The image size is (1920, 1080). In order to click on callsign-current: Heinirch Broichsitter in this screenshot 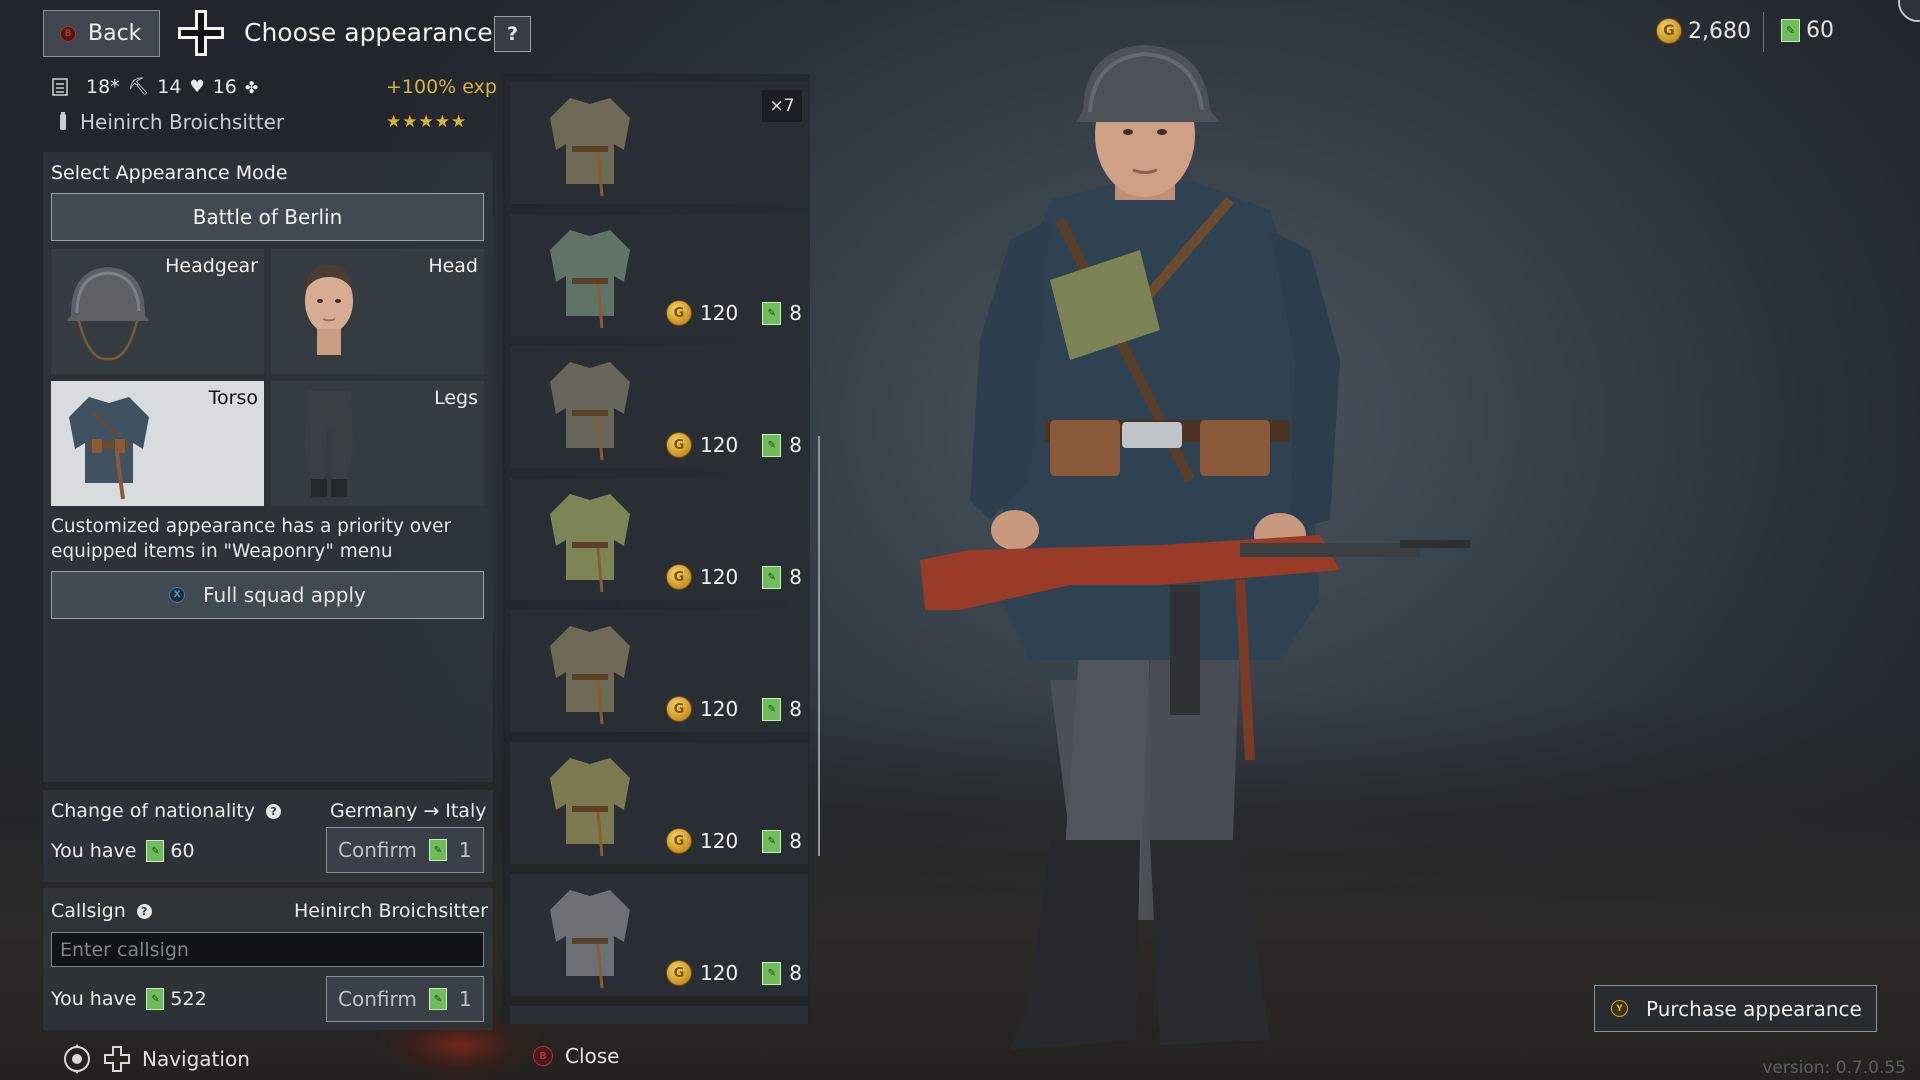, I will do `click(391, 911)`.